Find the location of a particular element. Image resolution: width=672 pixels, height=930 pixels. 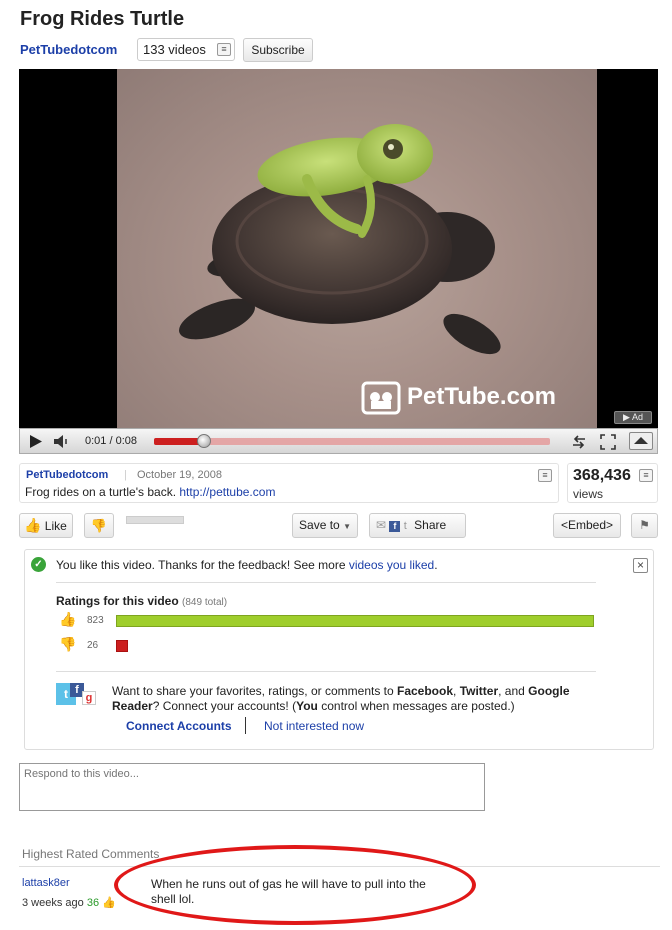

play-icon is located at coordinates (36, 441).